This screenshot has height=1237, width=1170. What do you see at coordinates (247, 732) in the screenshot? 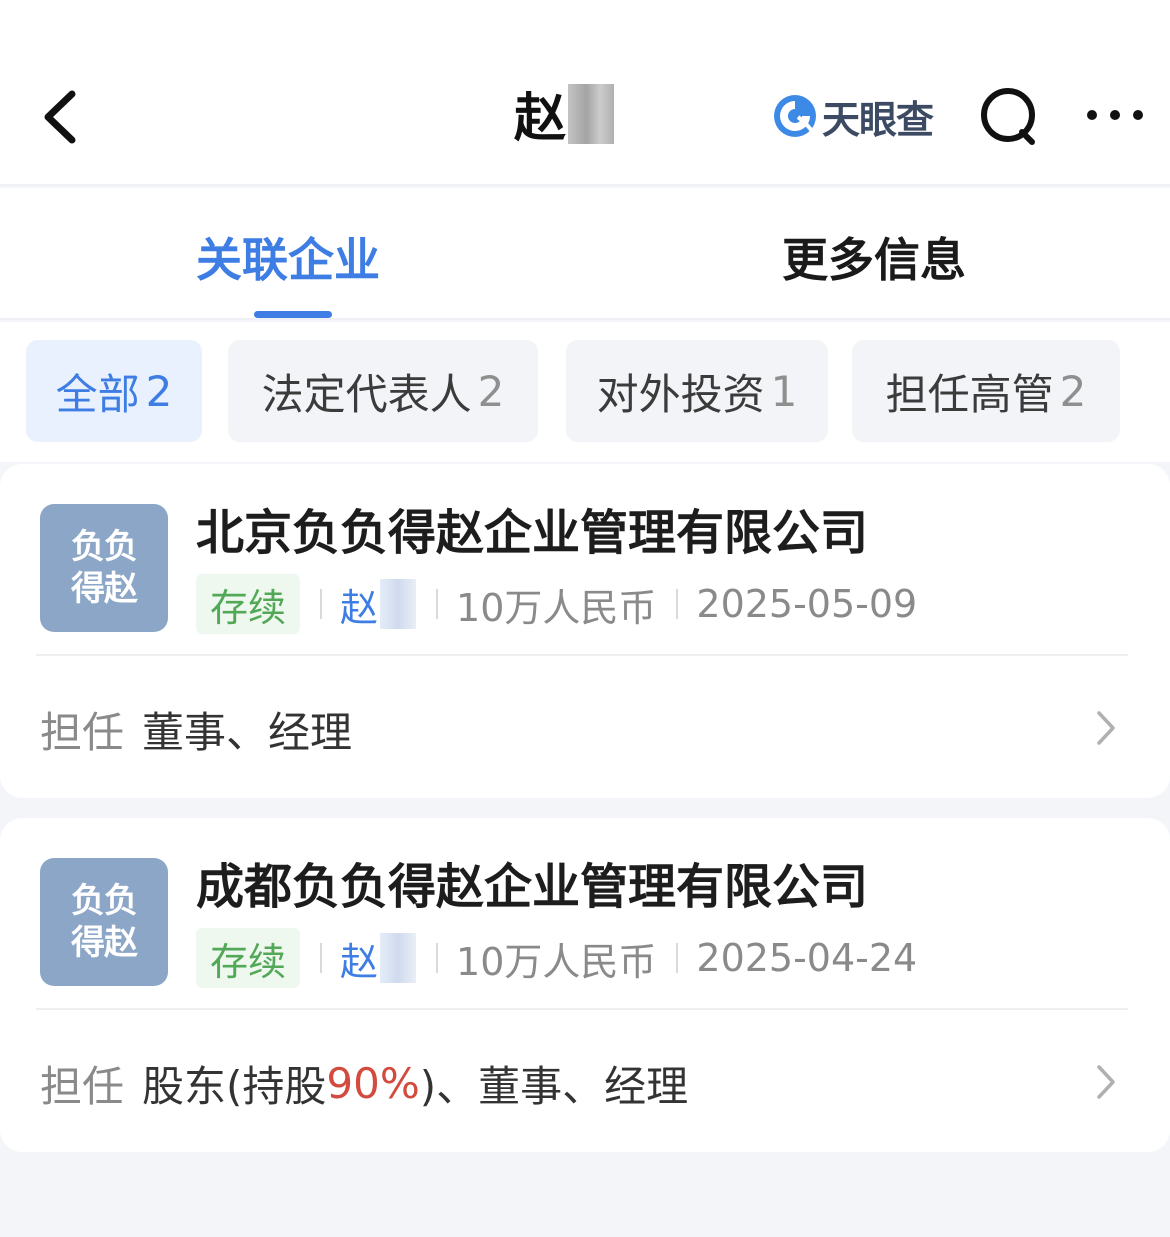
I see `role-text: 董事、经理` at bounding box center [247, 732].